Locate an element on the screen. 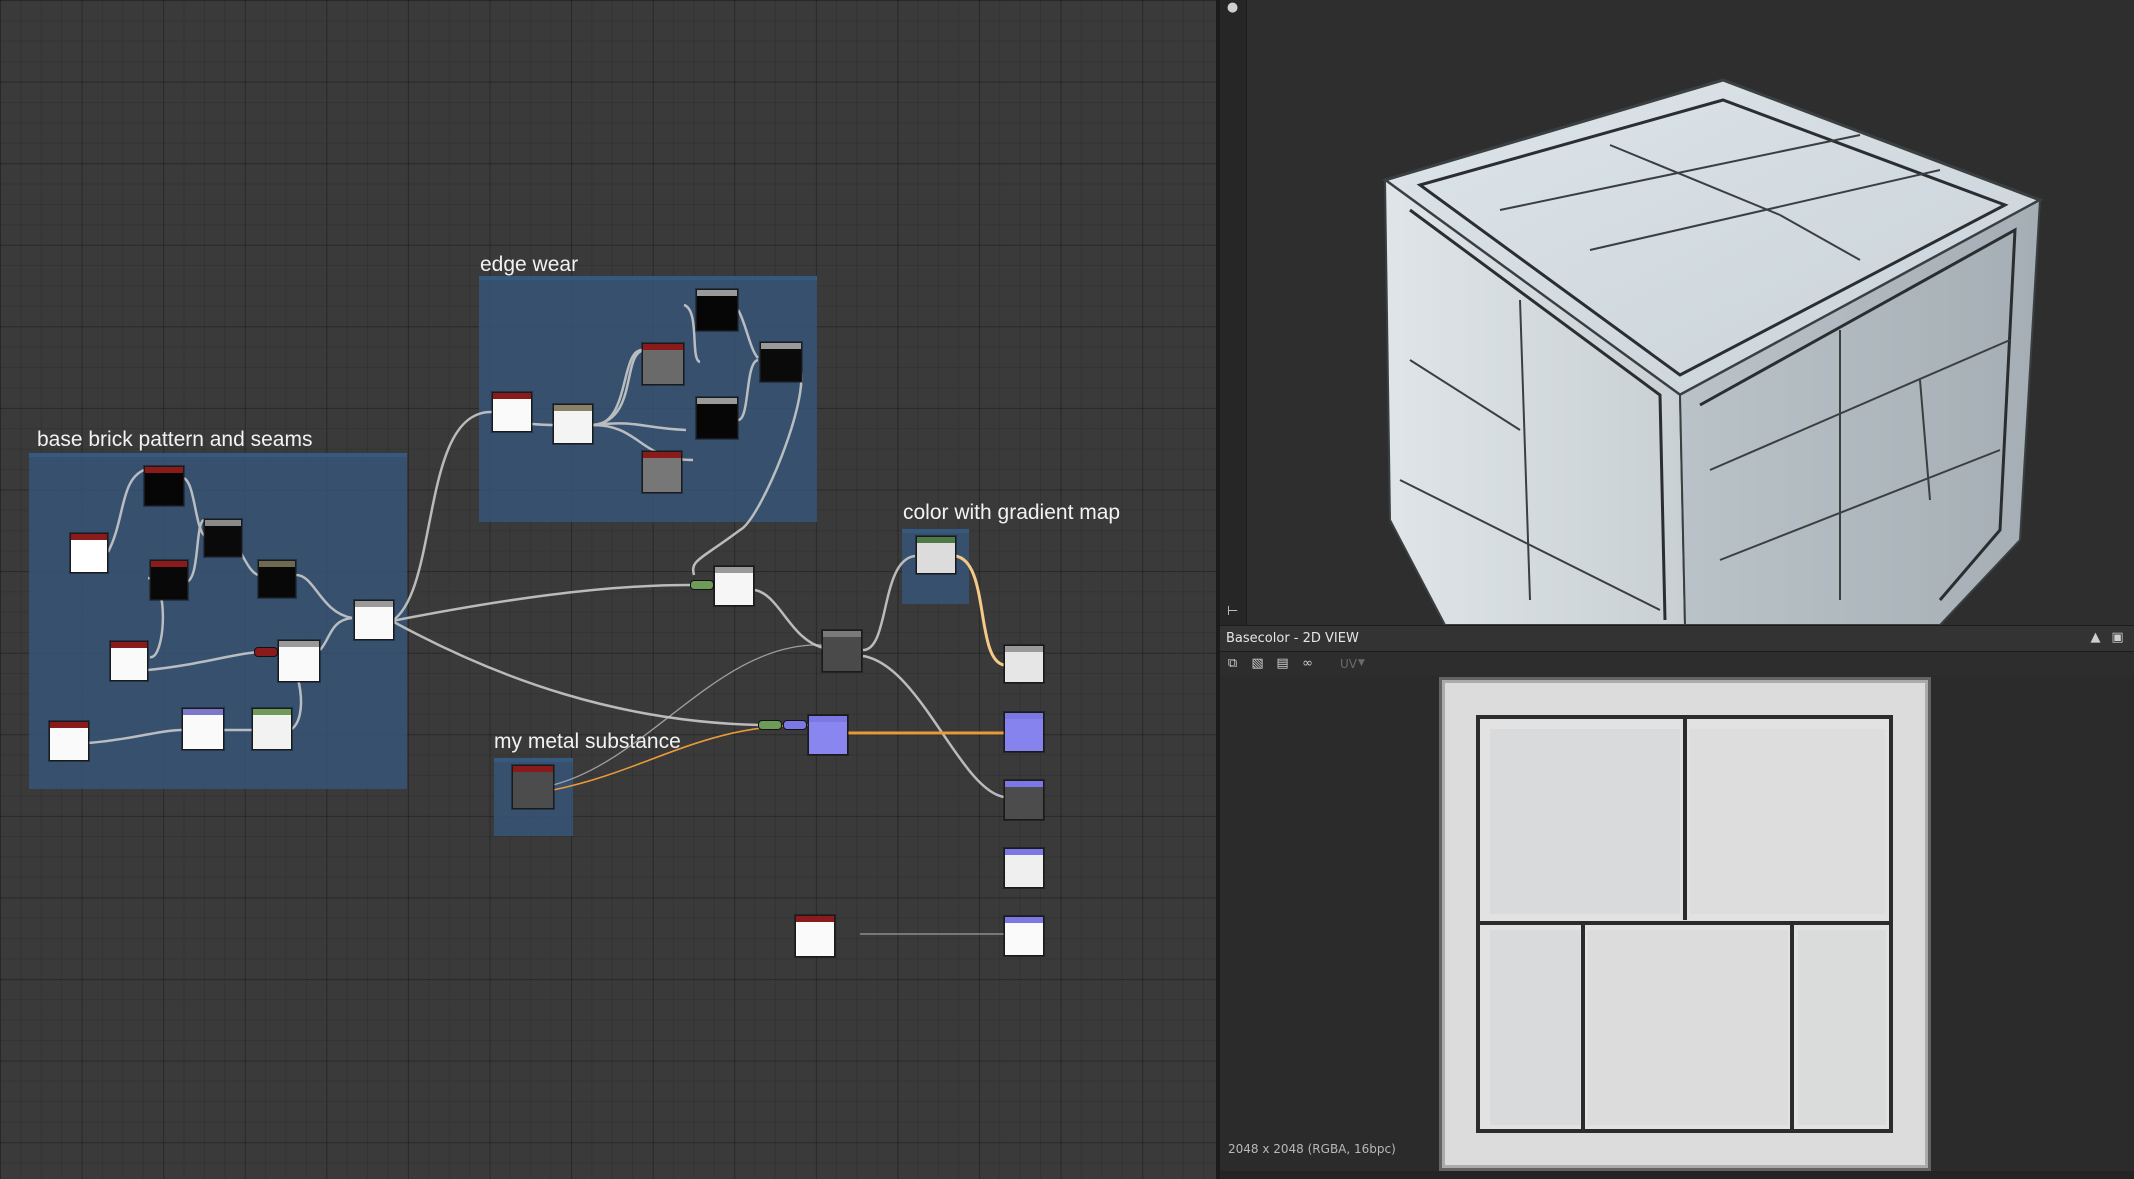 The width and height of the screenshot is (2134, 1179). textured-cube-preview is located at coordinates (1712, 351).